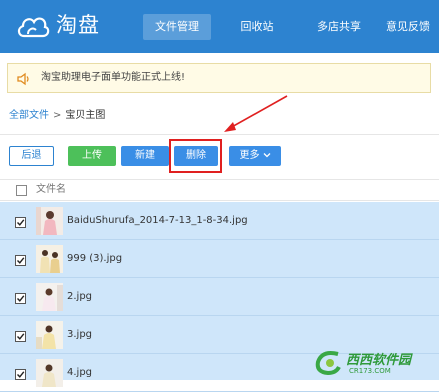  I want to click on nav-recycle-bin: 回收站, so click(257, 27).